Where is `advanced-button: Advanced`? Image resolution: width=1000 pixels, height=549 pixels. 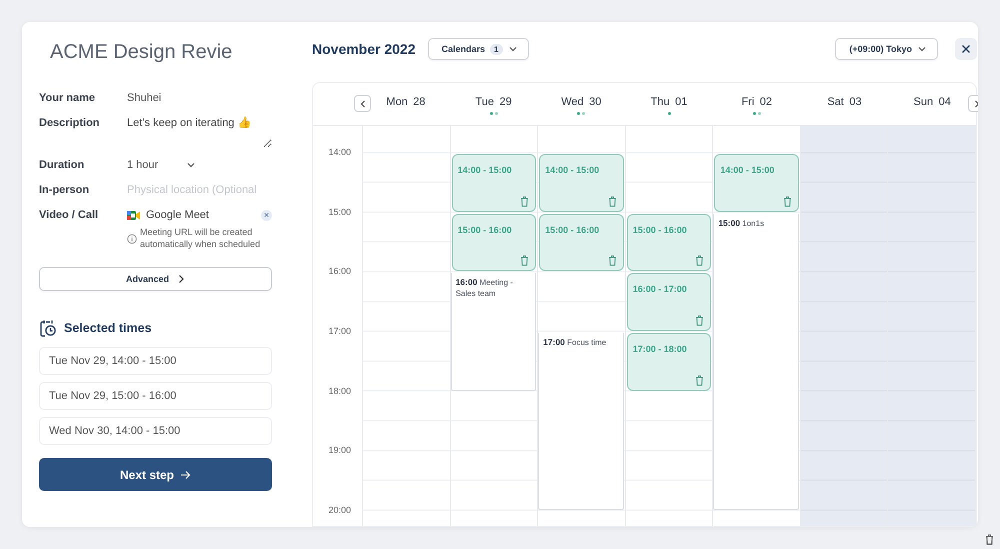 advanced-button: Advanced is located at coordinates (155, 279).